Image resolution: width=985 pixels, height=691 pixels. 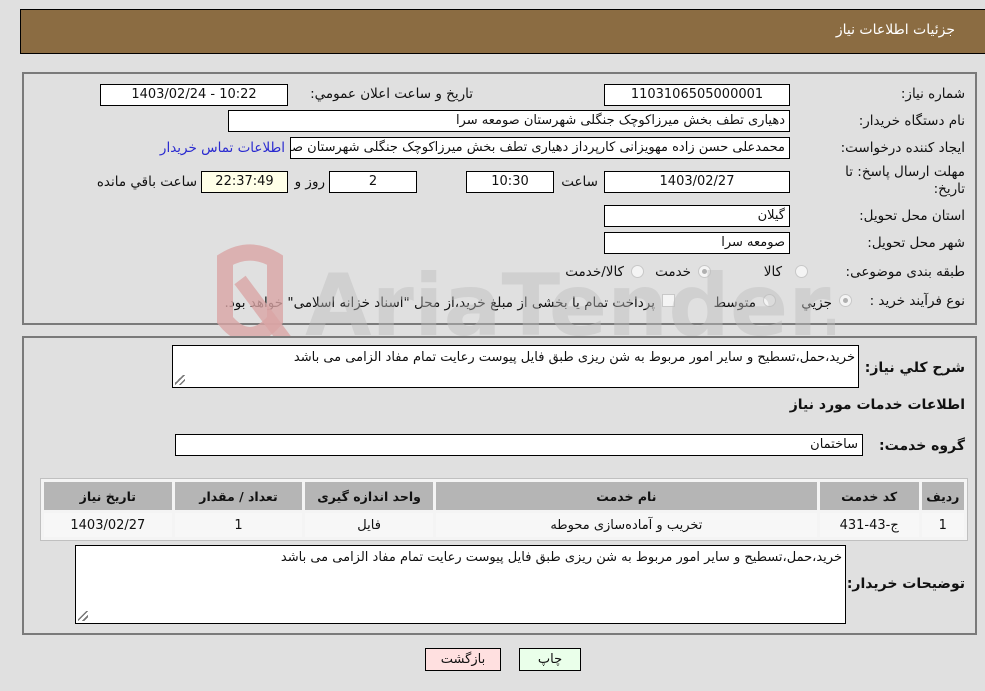 I want to click on category-goods-service-label: کالا/خدمت, so click(x=594, y=272).